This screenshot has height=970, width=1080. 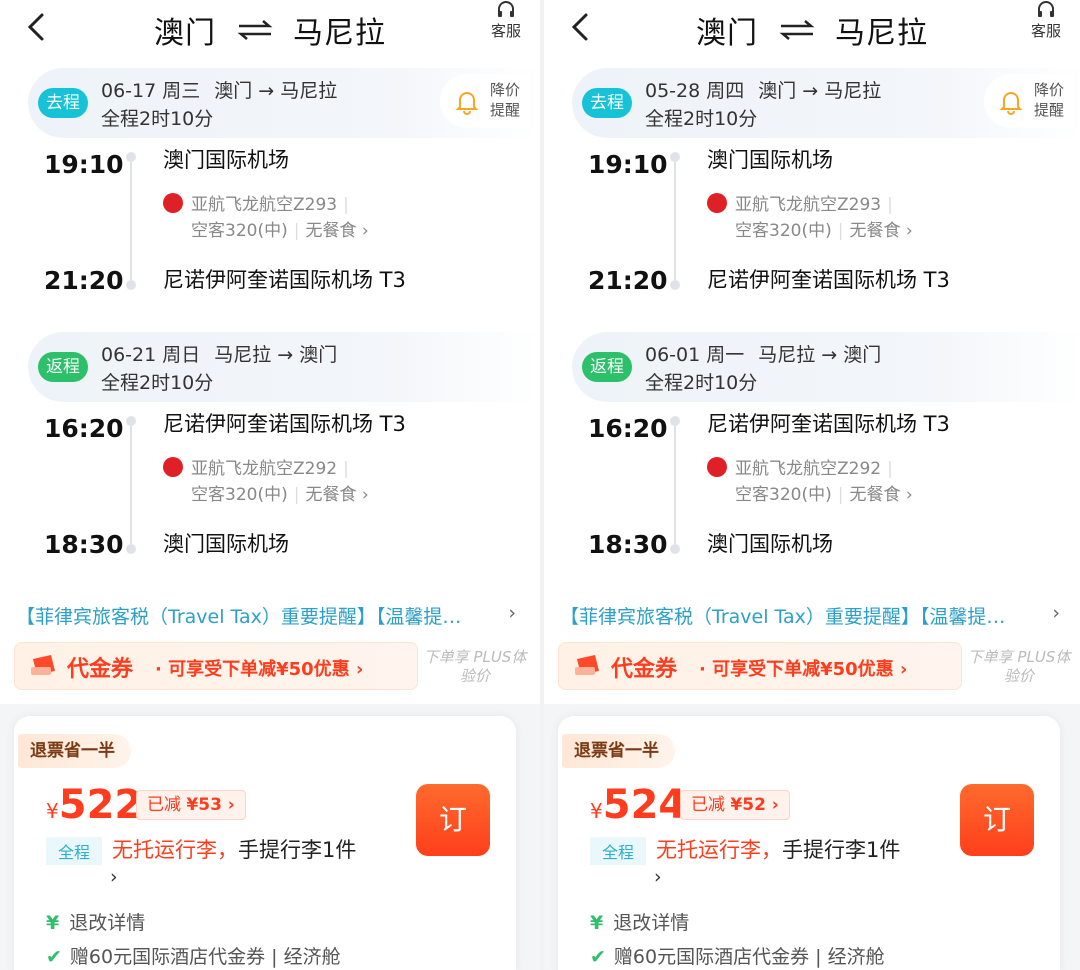 What do you see at coordinates (770, 353) in the screenshot?
I see `return-date-route: 06-01 周一 马尼拉 → 澳门` at bounding box center [770, 353].